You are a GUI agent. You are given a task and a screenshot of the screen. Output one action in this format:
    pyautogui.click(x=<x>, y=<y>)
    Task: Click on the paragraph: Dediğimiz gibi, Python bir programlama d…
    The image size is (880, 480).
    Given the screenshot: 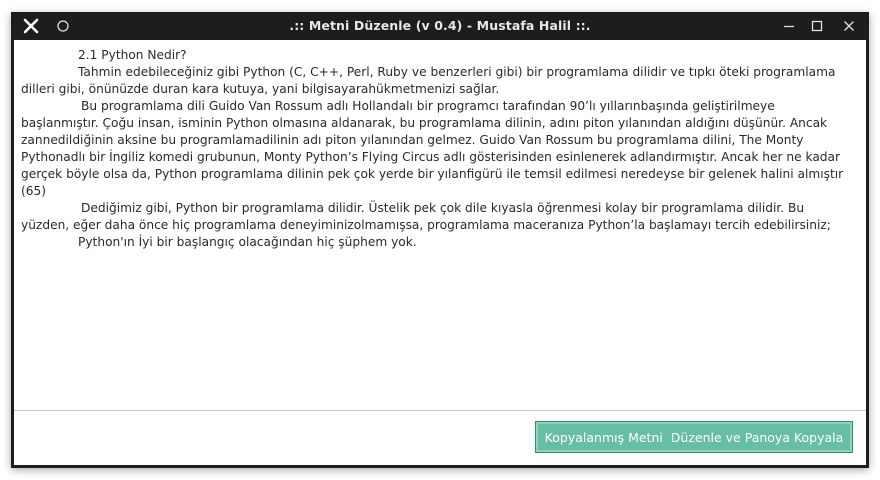 What is the action you would take?
    pyautogui.click(x=426, y=216)
    